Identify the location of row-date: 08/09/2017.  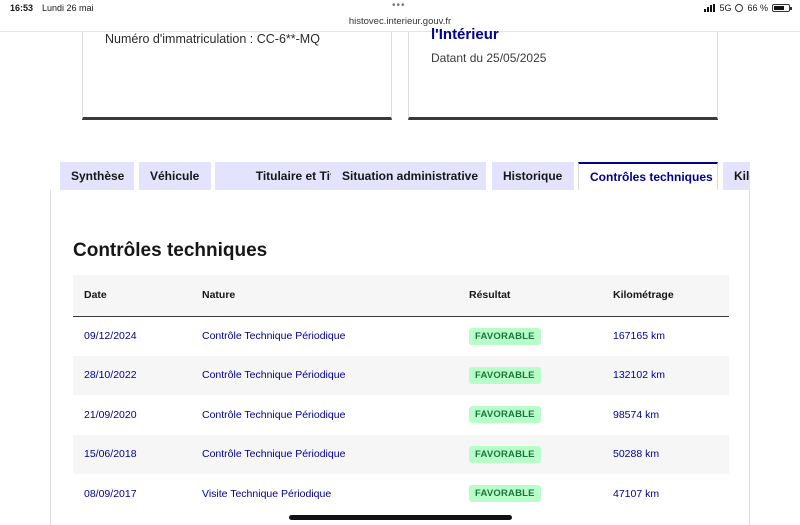
(110, 493).